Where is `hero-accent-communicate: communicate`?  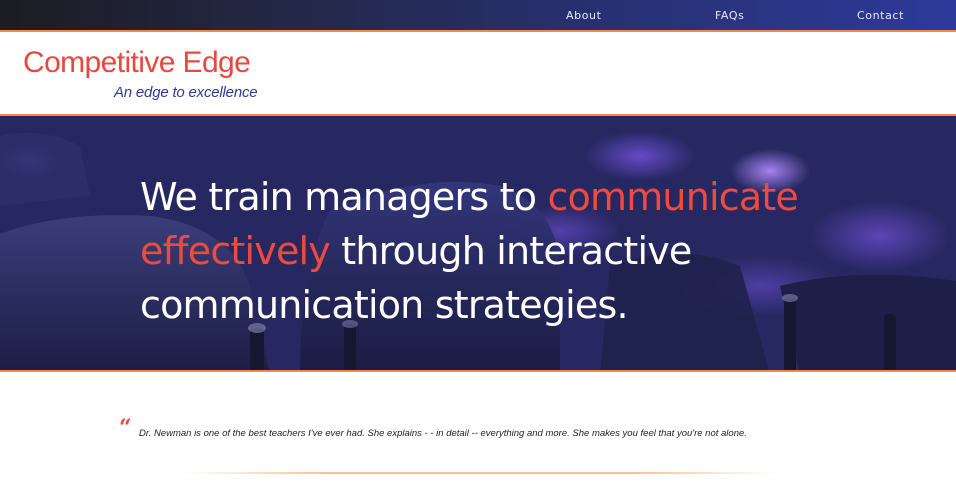
hero-accent-communicate: communicate is located at coordinates (672, 197).